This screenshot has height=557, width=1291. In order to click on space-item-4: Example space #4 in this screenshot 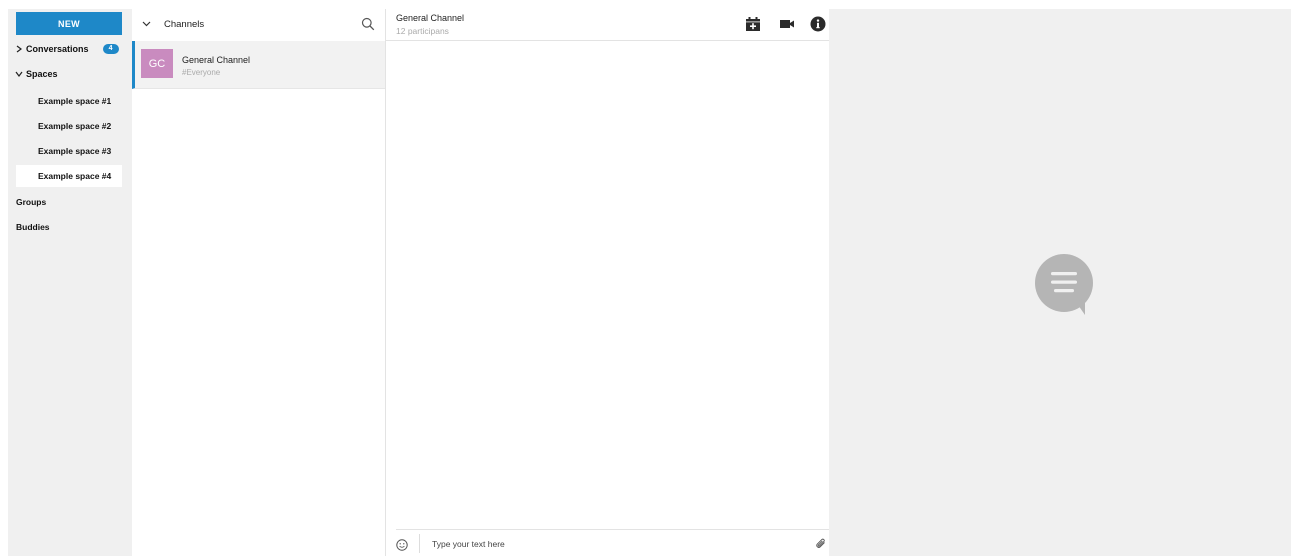, I will do `click(69, 176)`.